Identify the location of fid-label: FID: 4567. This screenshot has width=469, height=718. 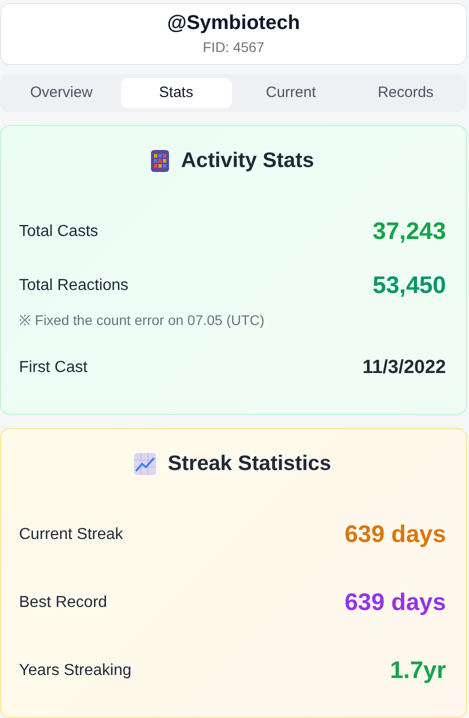
(233, 47).